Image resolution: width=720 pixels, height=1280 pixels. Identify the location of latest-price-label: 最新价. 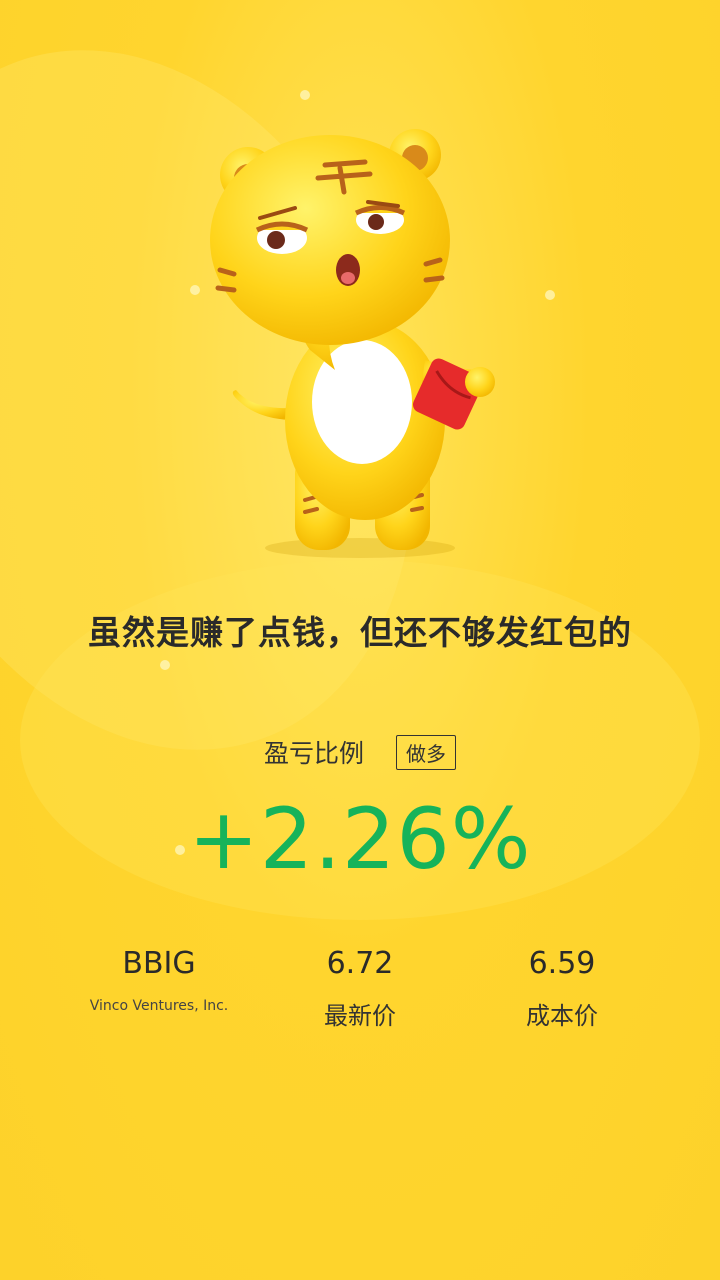
(360, 1016).